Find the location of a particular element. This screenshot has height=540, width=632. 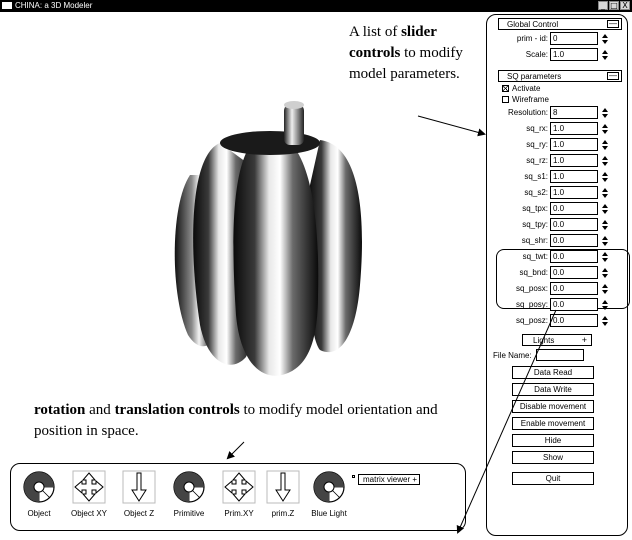

toolbar-button: Object Z is located at coordinates (139, 494).